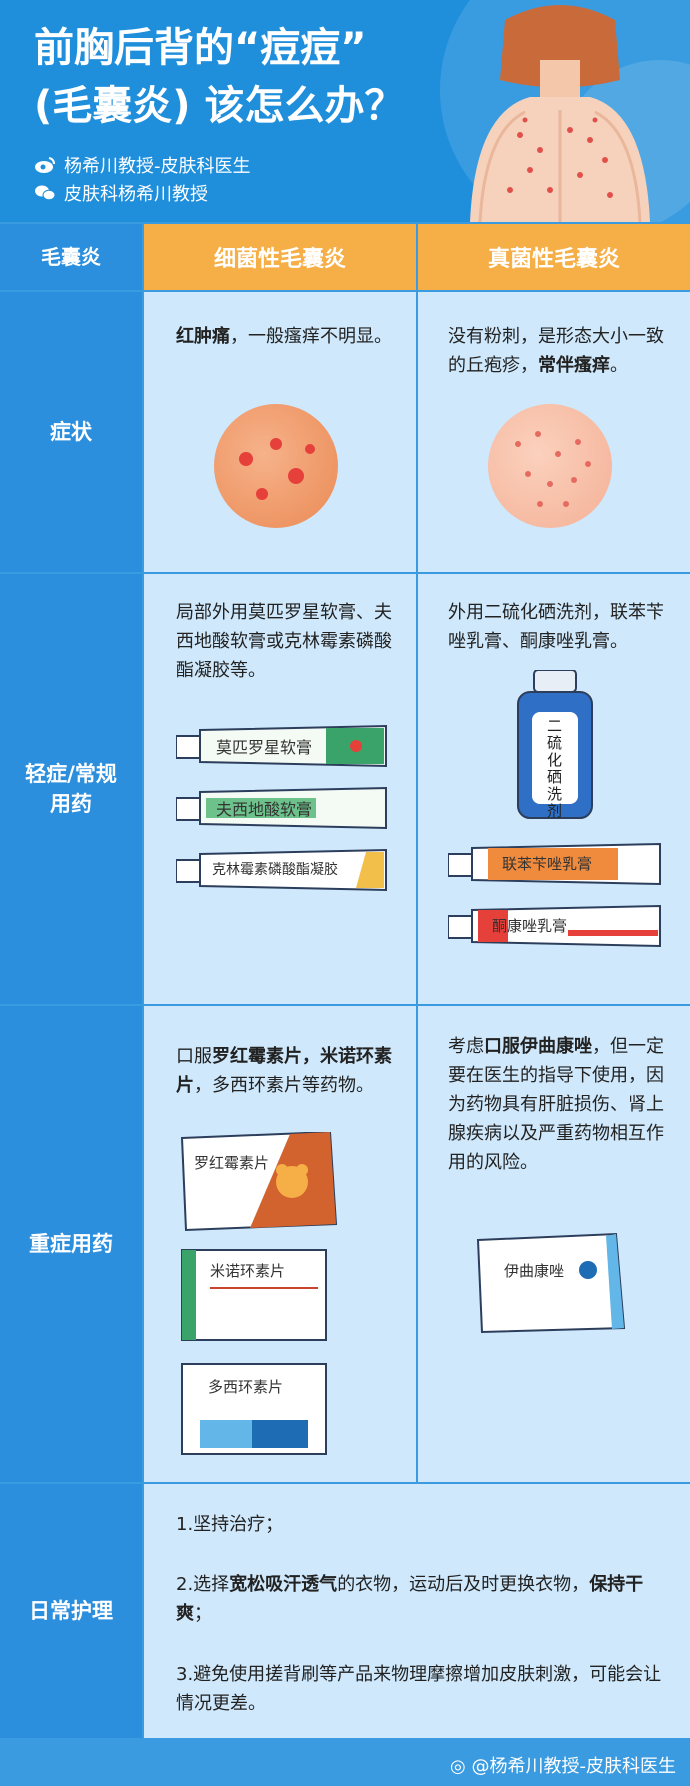 This screenshot has width=690, height=1786. What do you see at coordinates (71, 804) in the screenshot?
I see `row-label-mild-line2: 用药` at bounding box center [71, 804].